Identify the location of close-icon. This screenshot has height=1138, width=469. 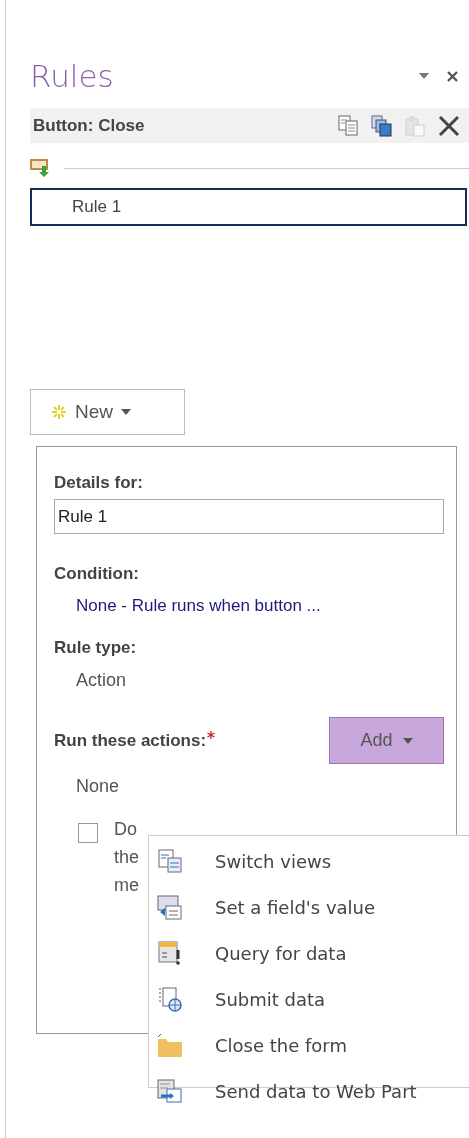
(452, 76).